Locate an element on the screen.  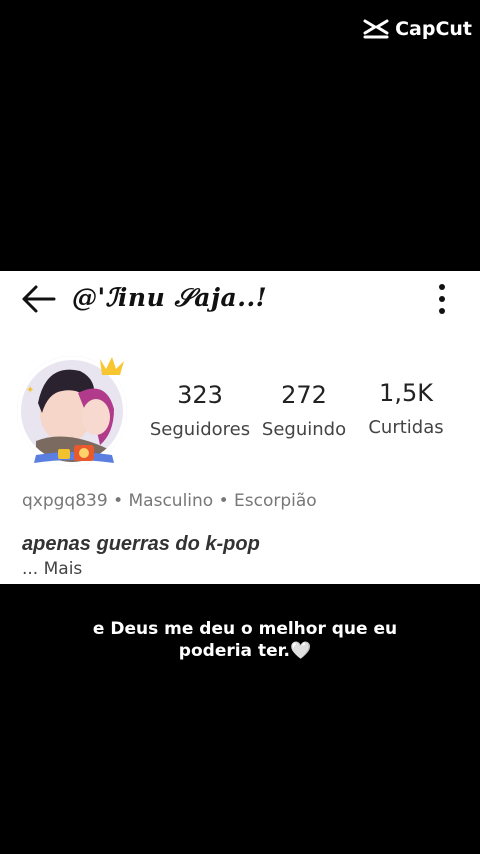
more-label: Mais is located at coordinates (63, 569).